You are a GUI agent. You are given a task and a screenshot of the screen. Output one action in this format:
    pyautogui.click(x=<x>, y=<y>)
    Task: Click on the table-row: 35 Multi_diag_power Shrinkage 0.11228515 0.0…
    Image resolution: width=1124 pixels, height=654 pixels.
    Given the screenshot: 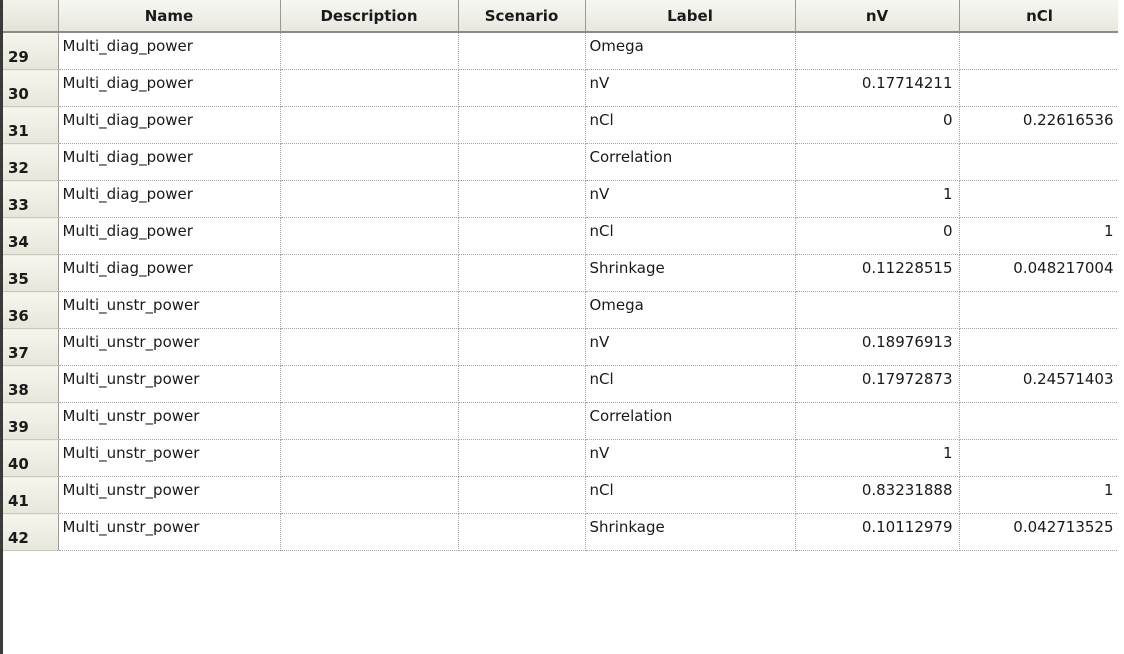 What is the action you would take?
    pyautogui.click(x=562, y=273)
    